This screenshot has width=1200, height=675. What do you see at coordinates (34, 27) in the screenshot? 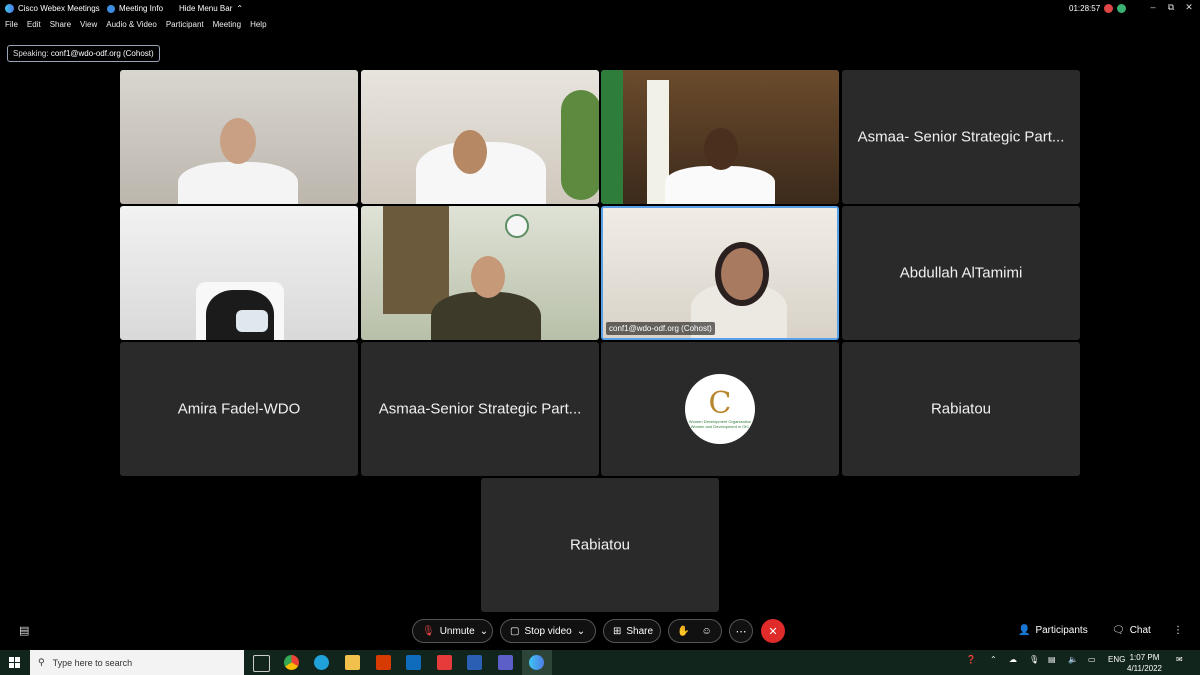
I see `menu-edit: Edit` at bounding box center [34, 27].